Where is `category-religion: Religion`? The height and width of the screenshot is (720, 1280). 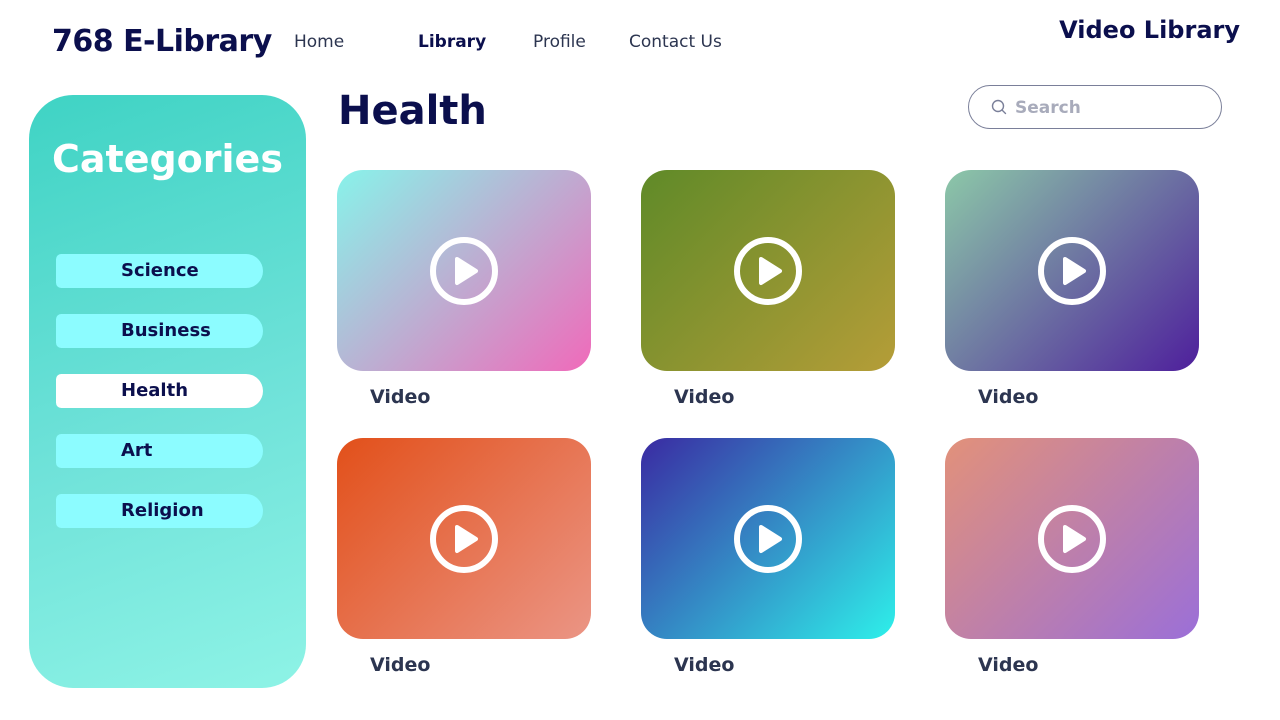
category-religion: Religion is located at coordinates (159, 511).